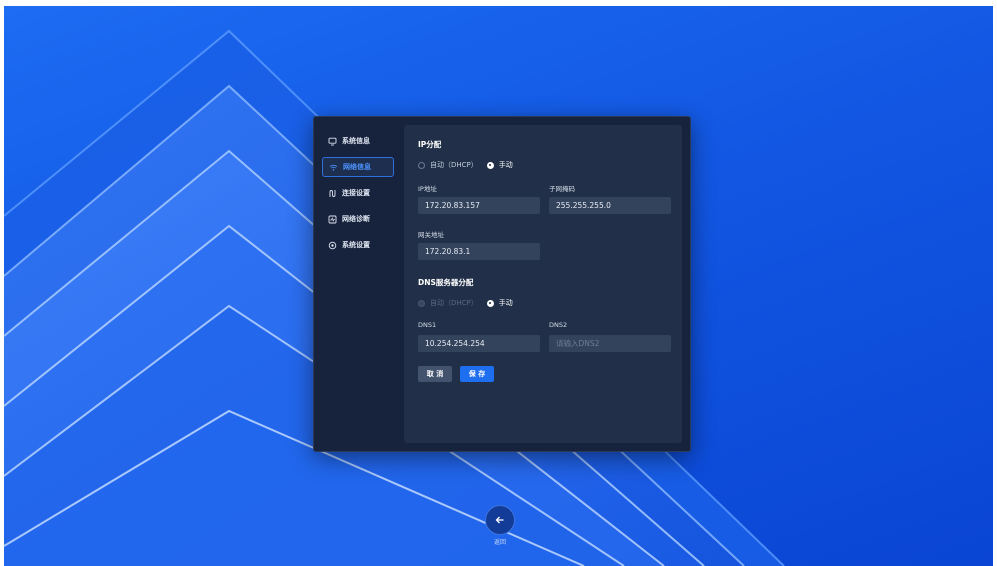 This screenshot has height=566, width=997. What do you see at coordinates (477, 374) in the screenshot?
I see `save-button: 保 存` at bounding box center [477, 374].